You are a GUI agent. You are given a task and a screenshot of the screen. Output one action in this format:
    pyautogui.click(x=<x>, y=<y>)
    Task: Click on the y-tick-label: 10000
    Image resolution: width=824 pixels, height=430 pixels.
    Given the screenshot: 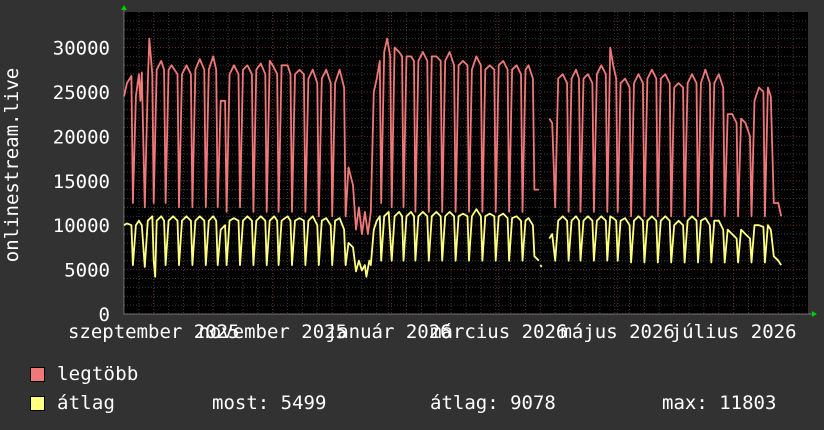 What is the action you would take?
    pyautogui.click(x=81, y=226)
    